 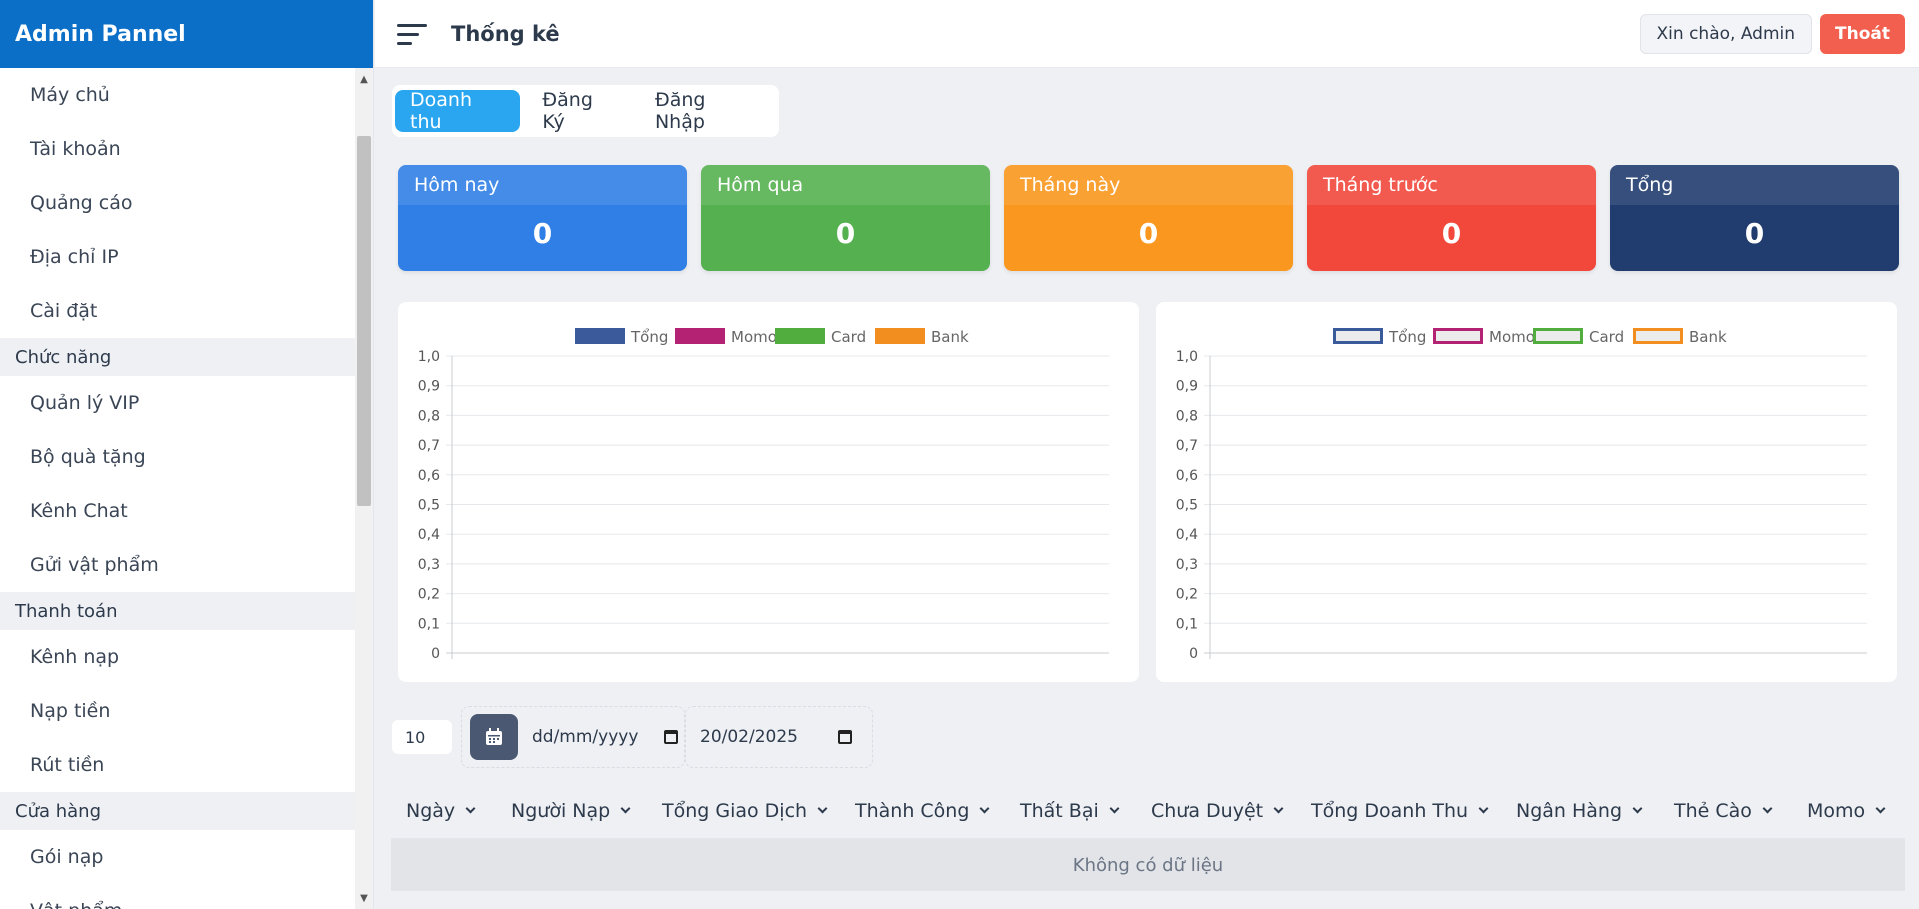 What do you see at coordinates (177, 357) in the screenshot?
I see `sidebar-group-label: Chức năng` at bounding box center [177, 357].